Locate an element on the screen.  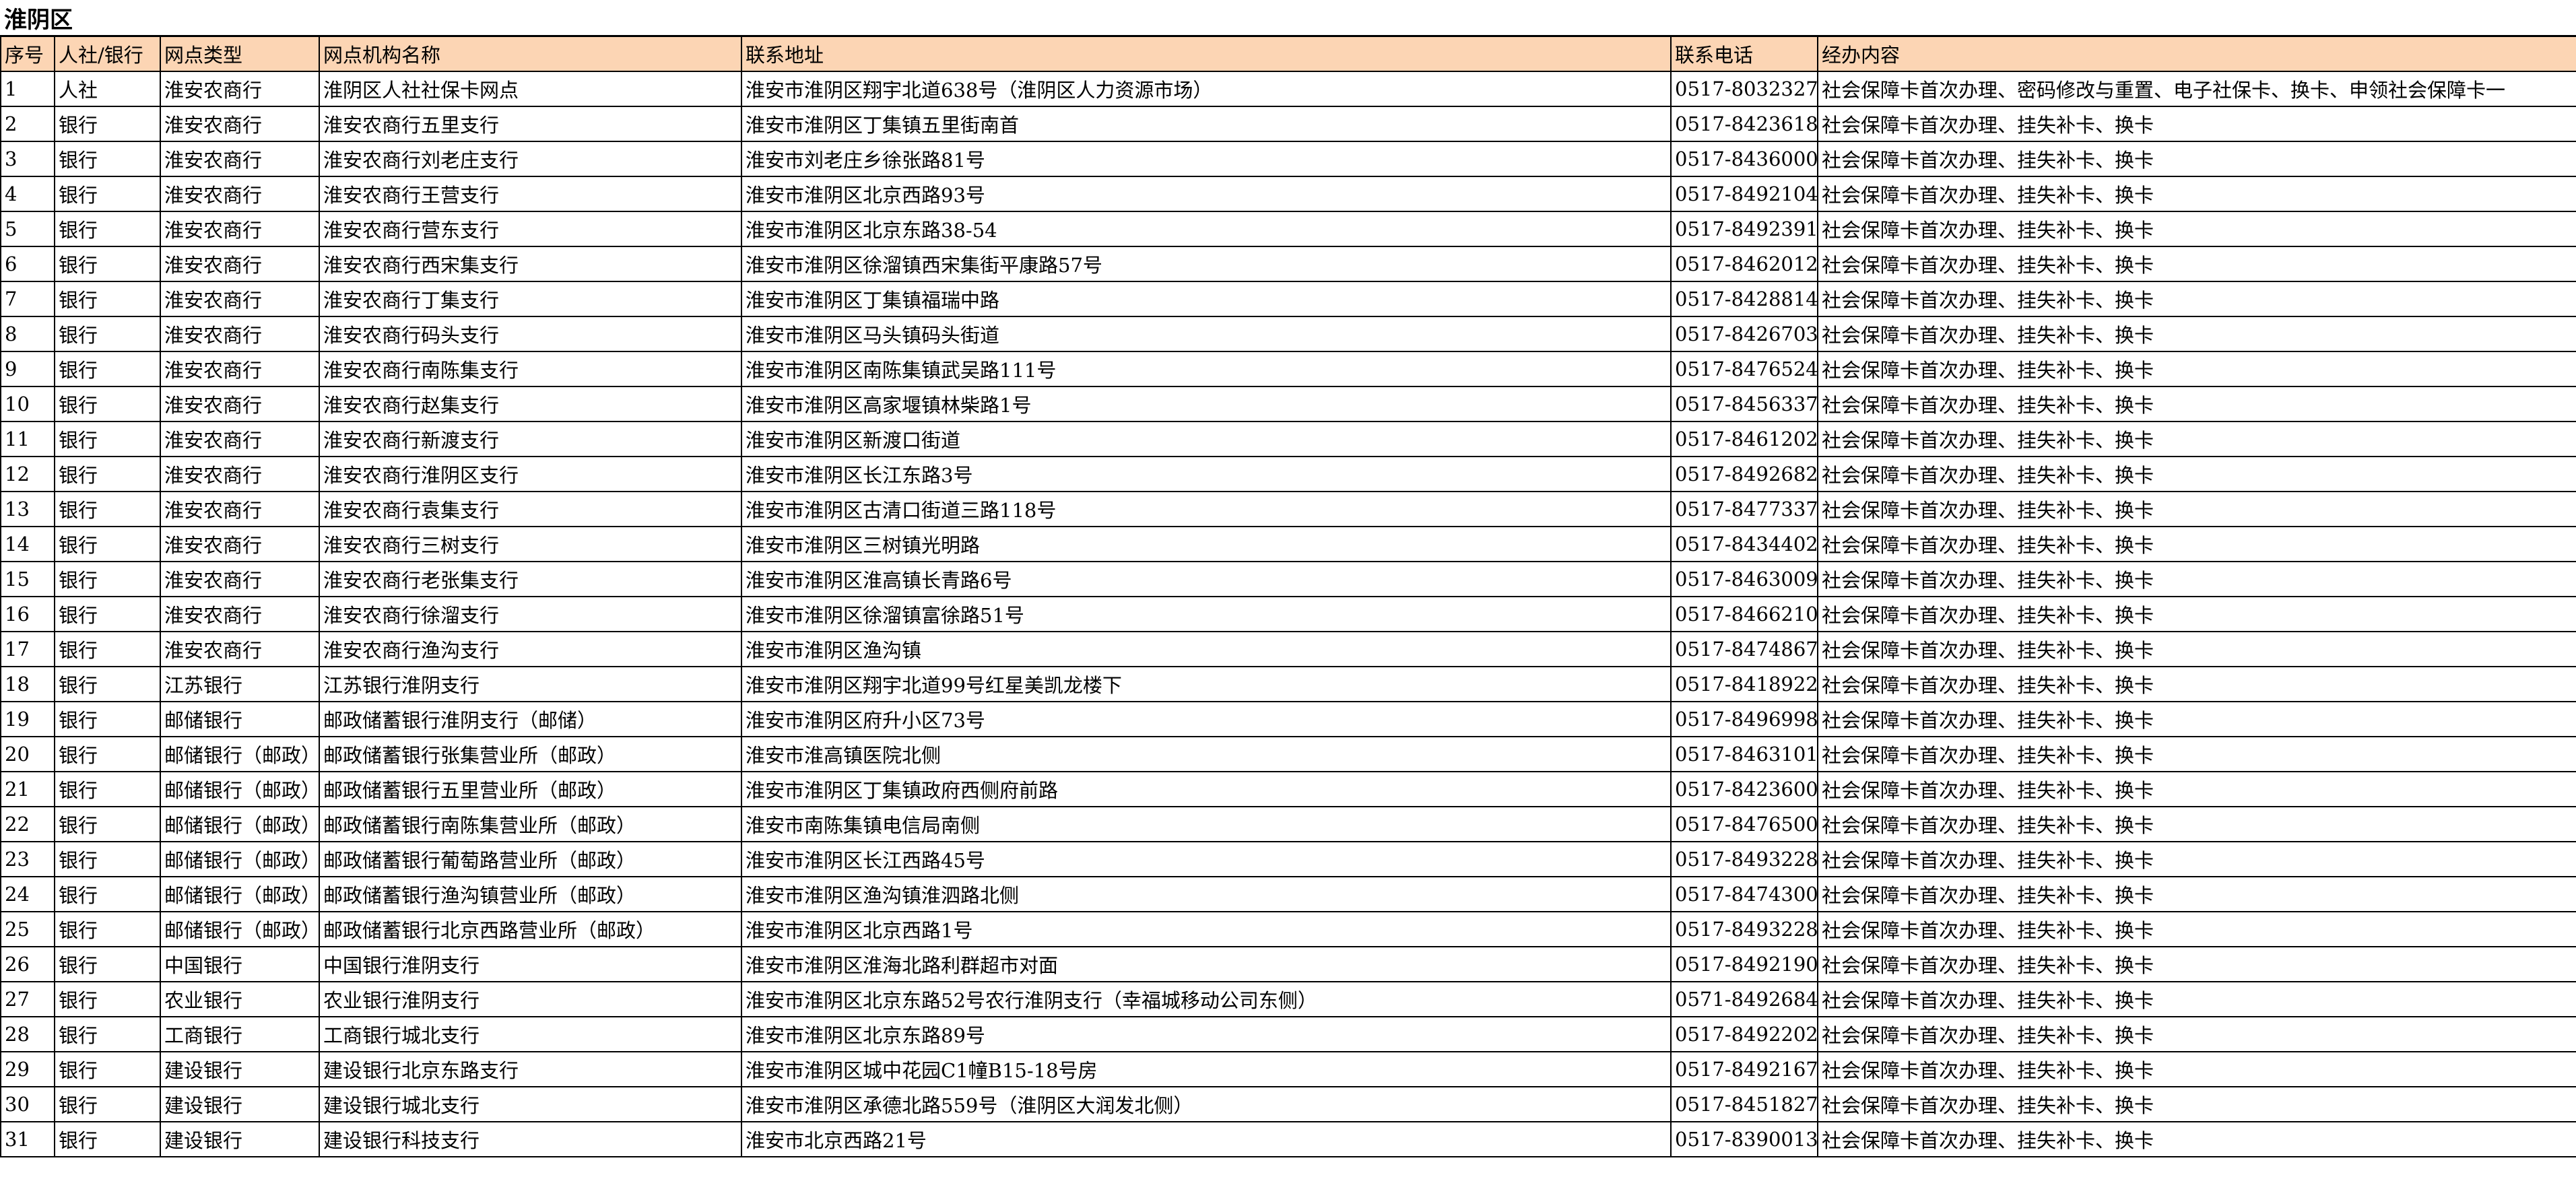
cell-address: 淮安市南陈集镇电信局南侧 is located at coordinates (1206, 824).